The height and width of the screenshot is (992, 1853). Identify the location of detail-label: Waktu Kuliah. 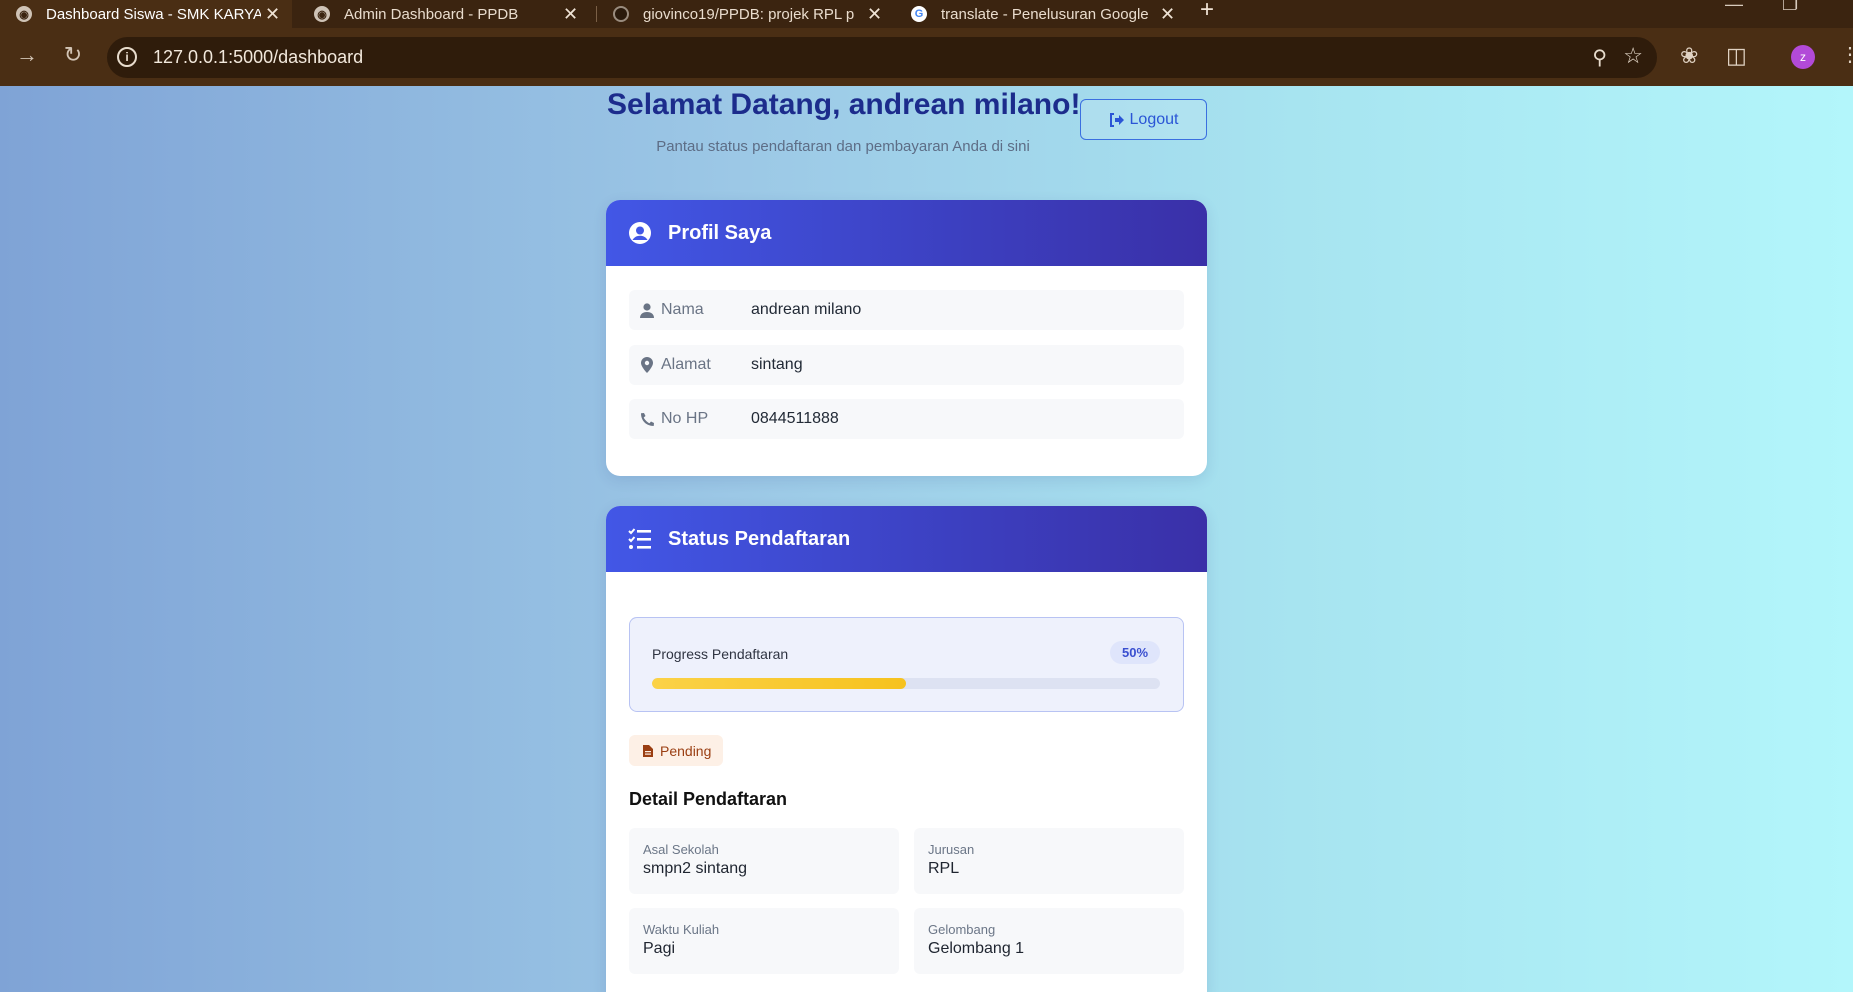
(681, 929).